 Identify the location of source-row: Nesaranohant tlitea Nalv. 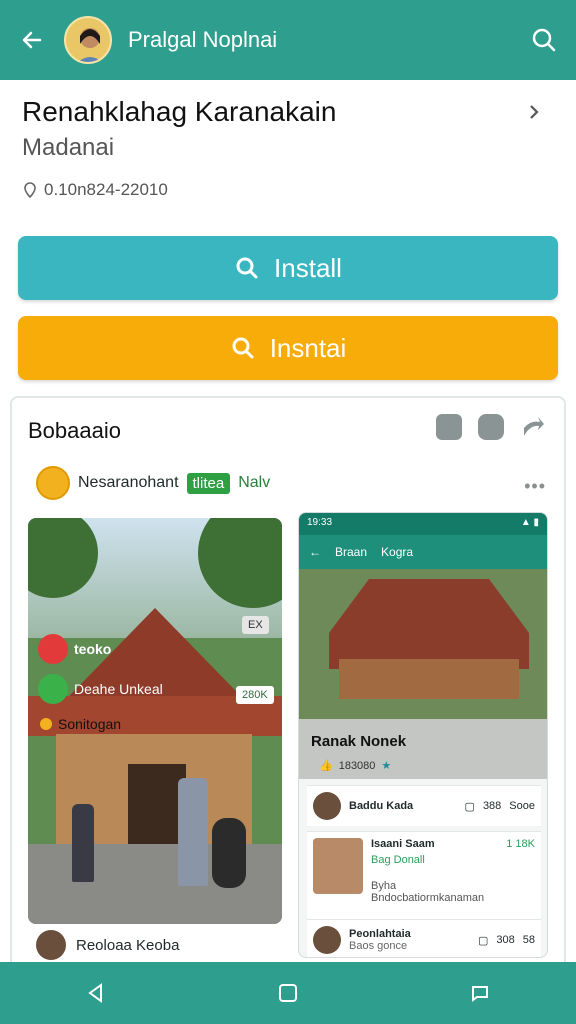
(153, 483).